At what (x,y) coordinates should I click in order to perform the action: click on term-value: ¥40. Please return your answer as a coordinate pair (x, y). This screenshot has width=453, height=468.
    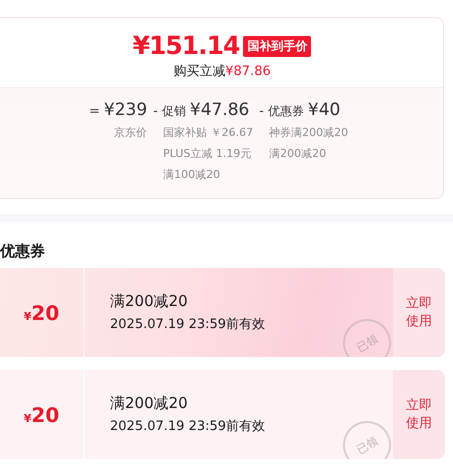
    Looking at the image, I should click on (324, 110).